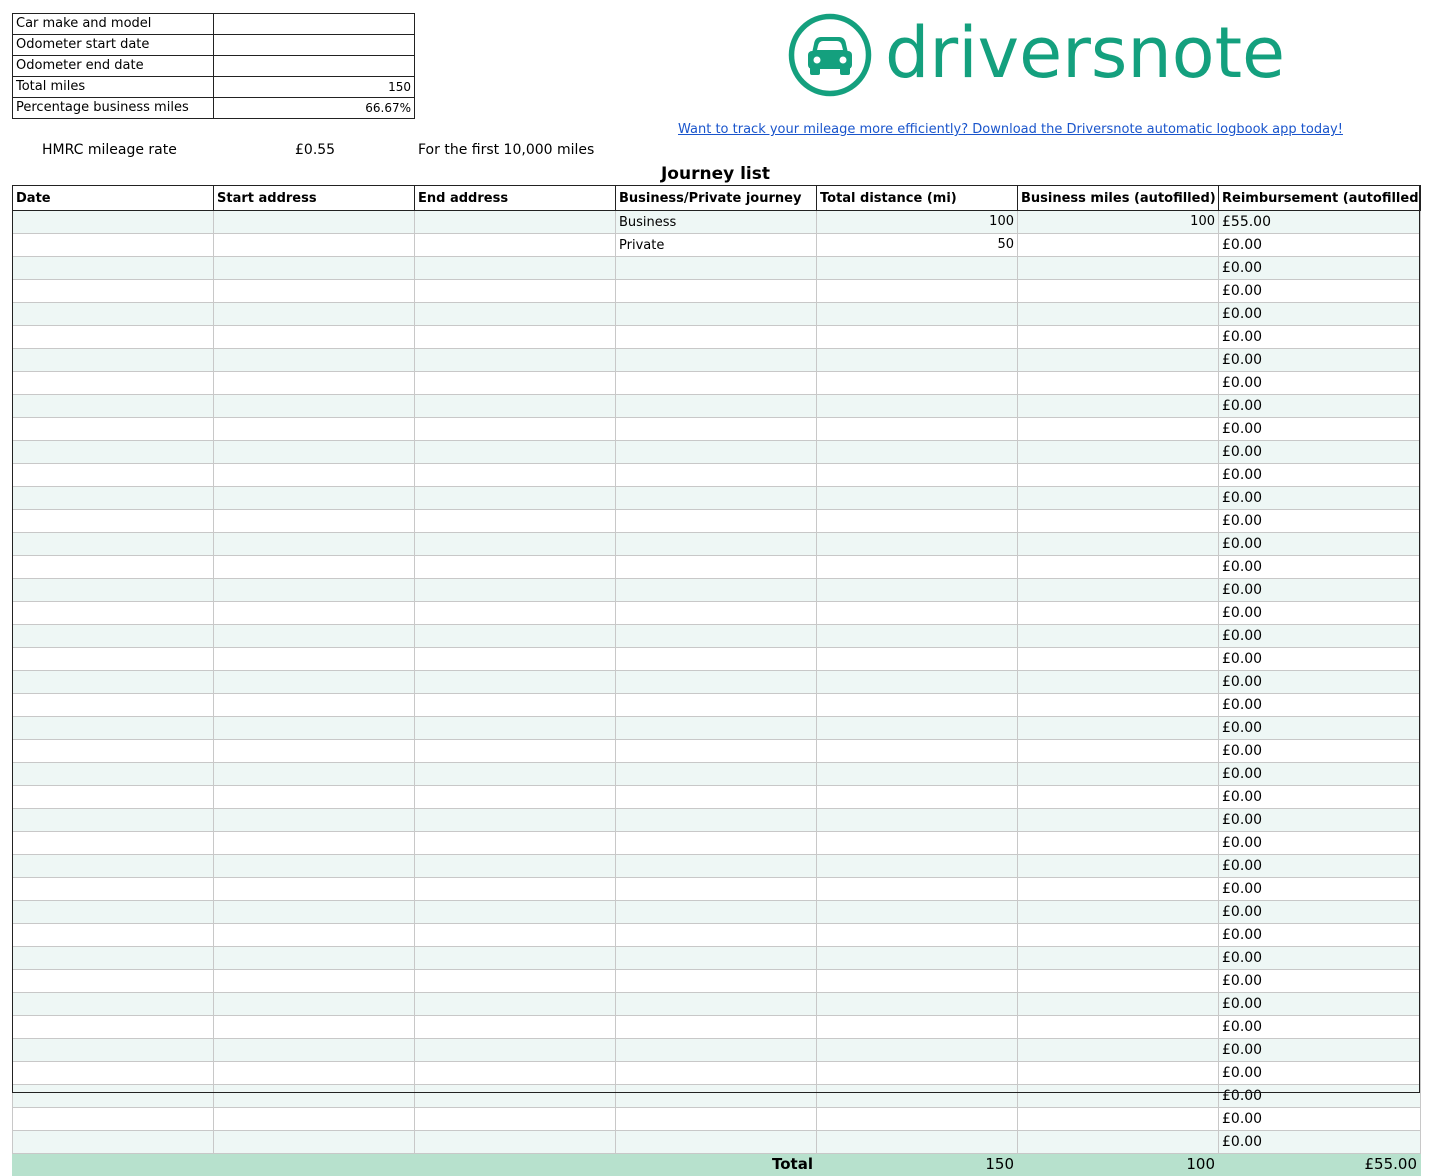 This screenshot has width=1438, height=1176. I want to click on reimbursement-cell: £55.00, so click(1319, 222).